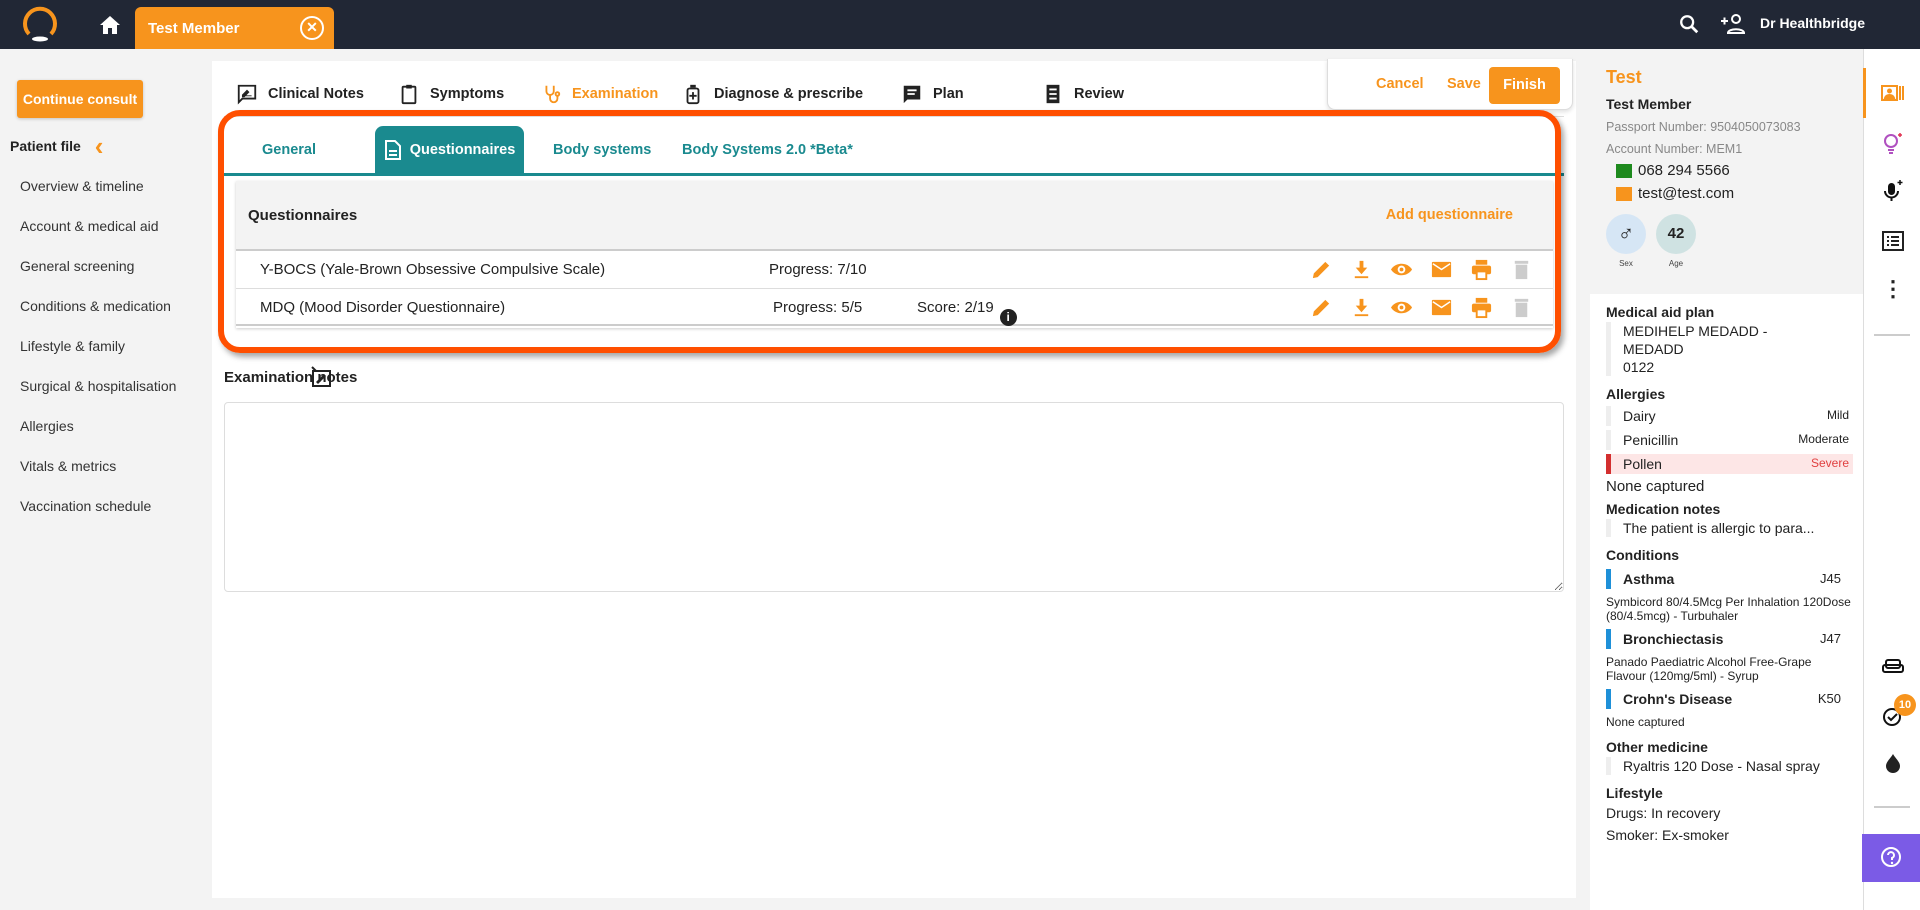 The width and height of the screenshot is (1920, 910). Describe the element at coordinates (110, 25) in the screenshot. I see `home-icon` at that location.